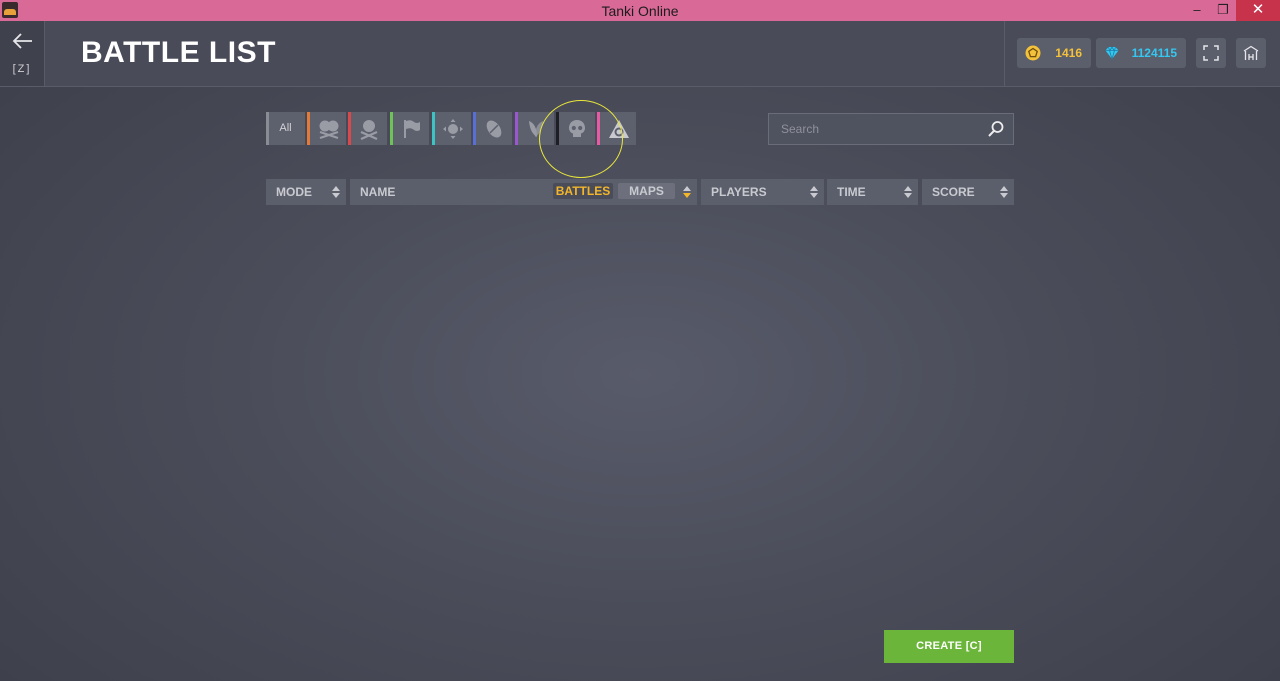 The image size is (1280, 681). Describe the element at coordinates (953, 192) in the screenshot. I see `column-score-label: SCORE` at that location.